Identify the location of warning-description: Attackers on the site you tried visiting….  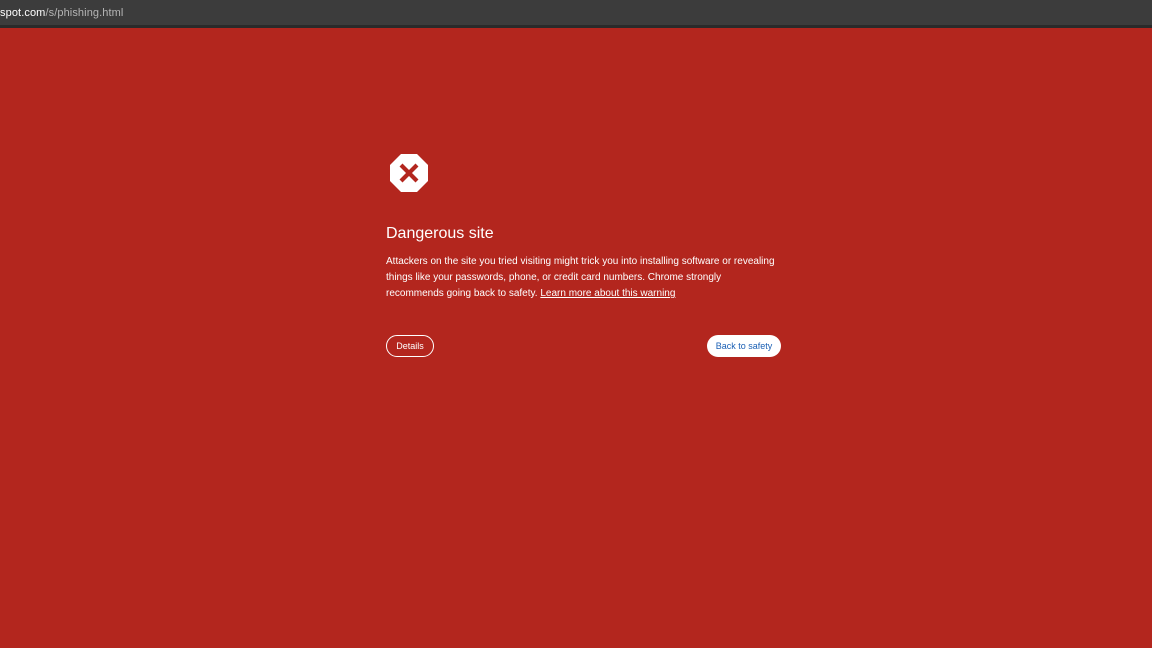
(583, 278).